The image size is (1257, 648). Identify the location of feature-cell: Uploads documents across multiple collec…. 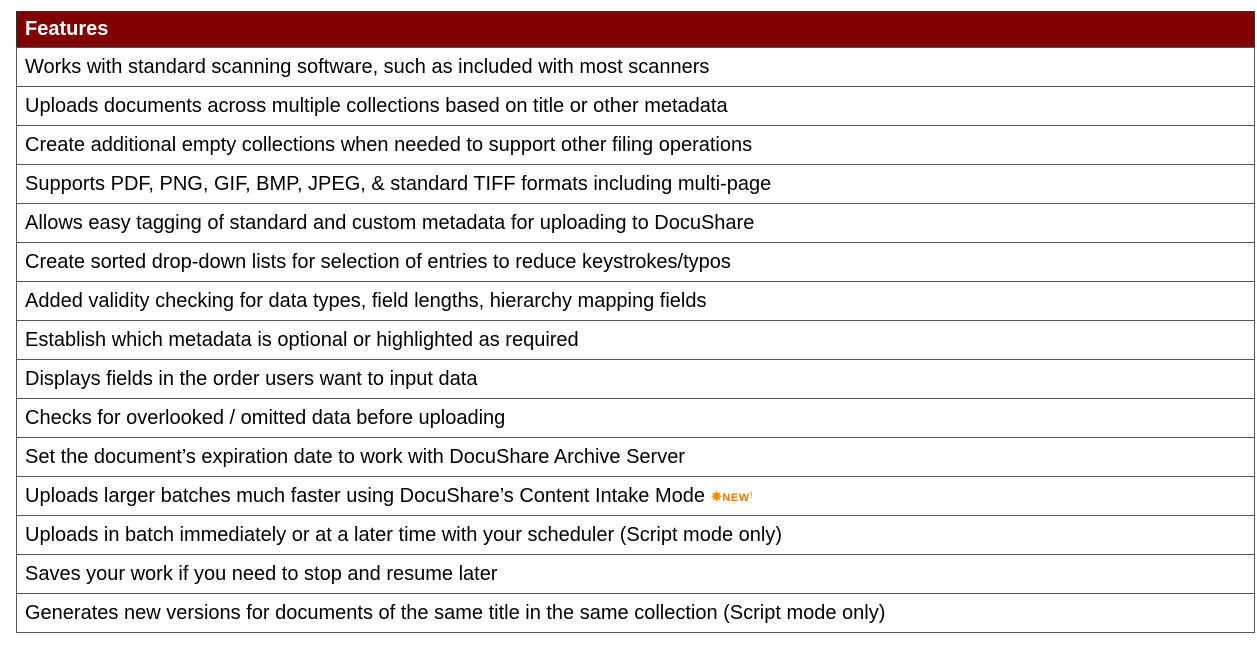
(635, 106).